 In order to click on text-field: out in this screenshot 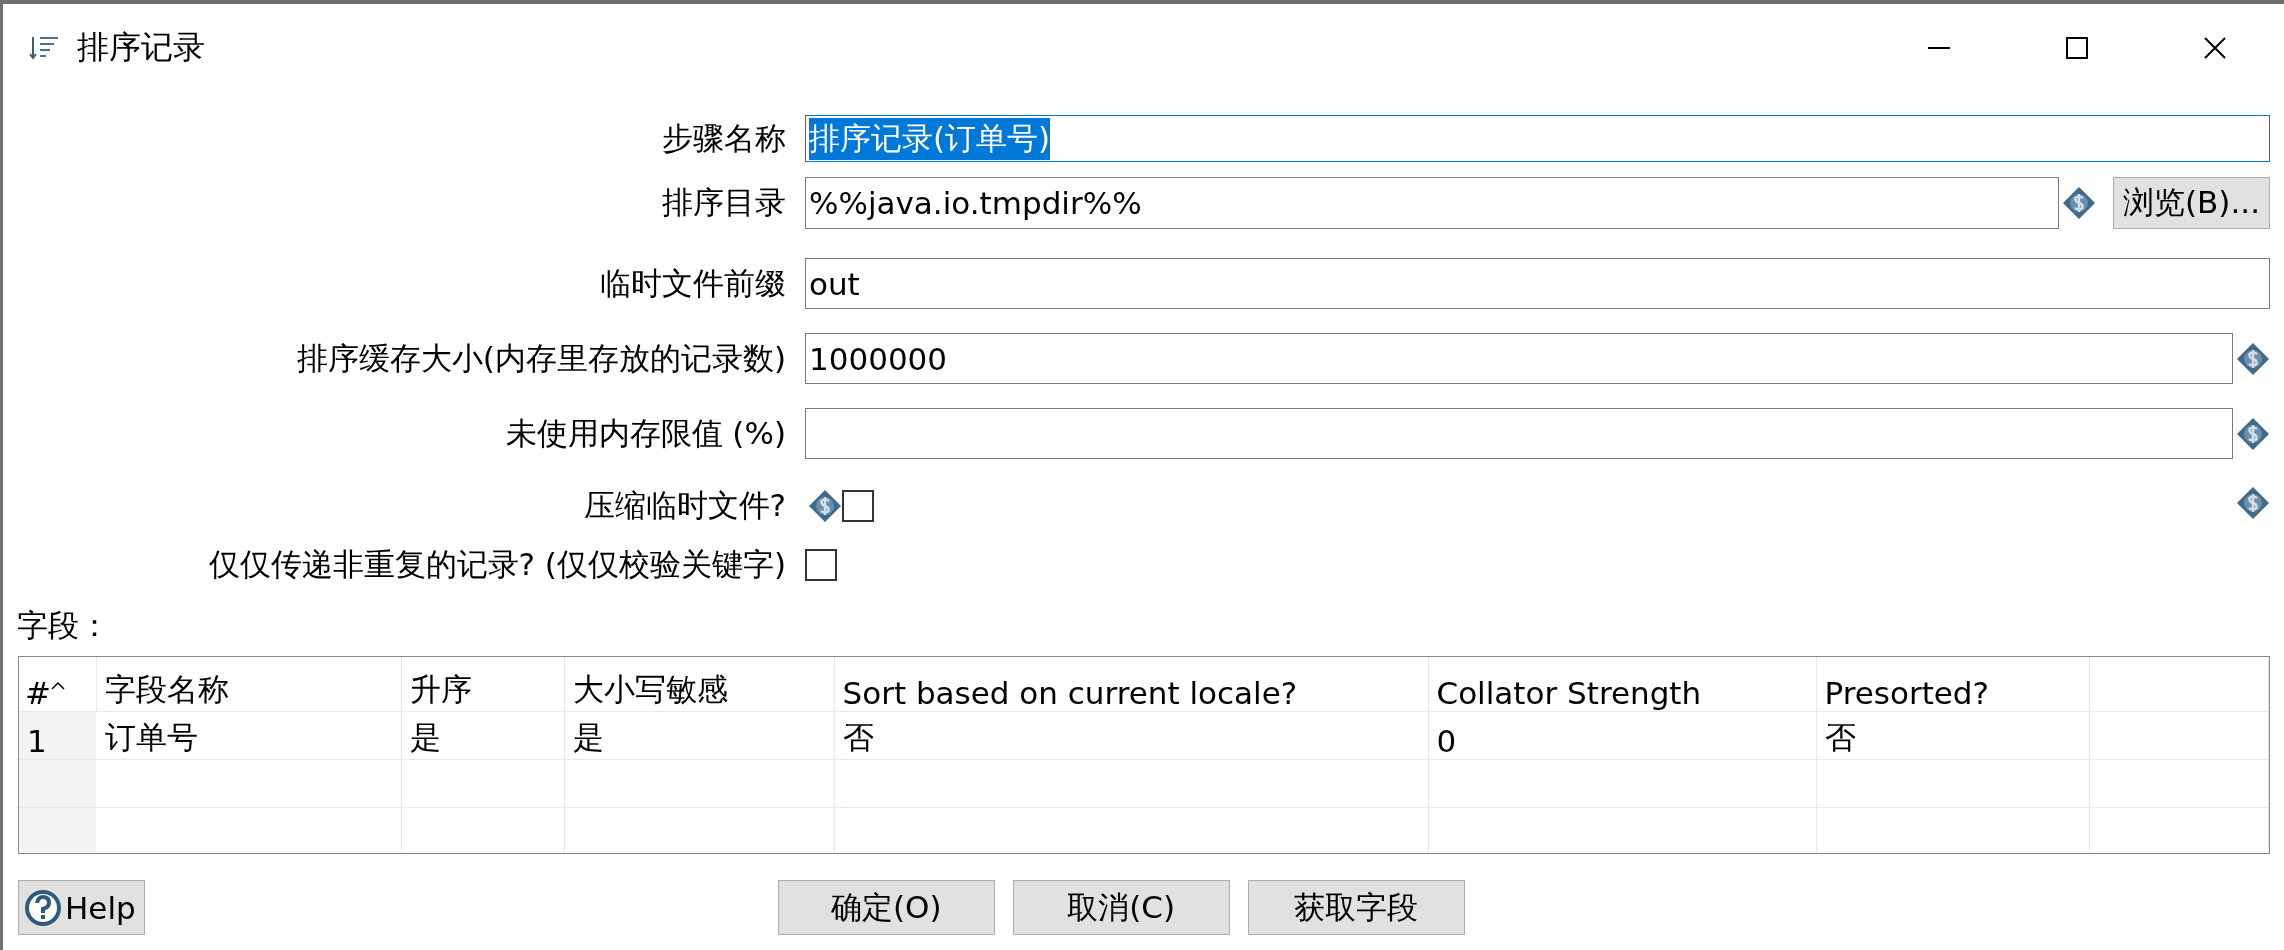, I will do `click(1537, 283)`.